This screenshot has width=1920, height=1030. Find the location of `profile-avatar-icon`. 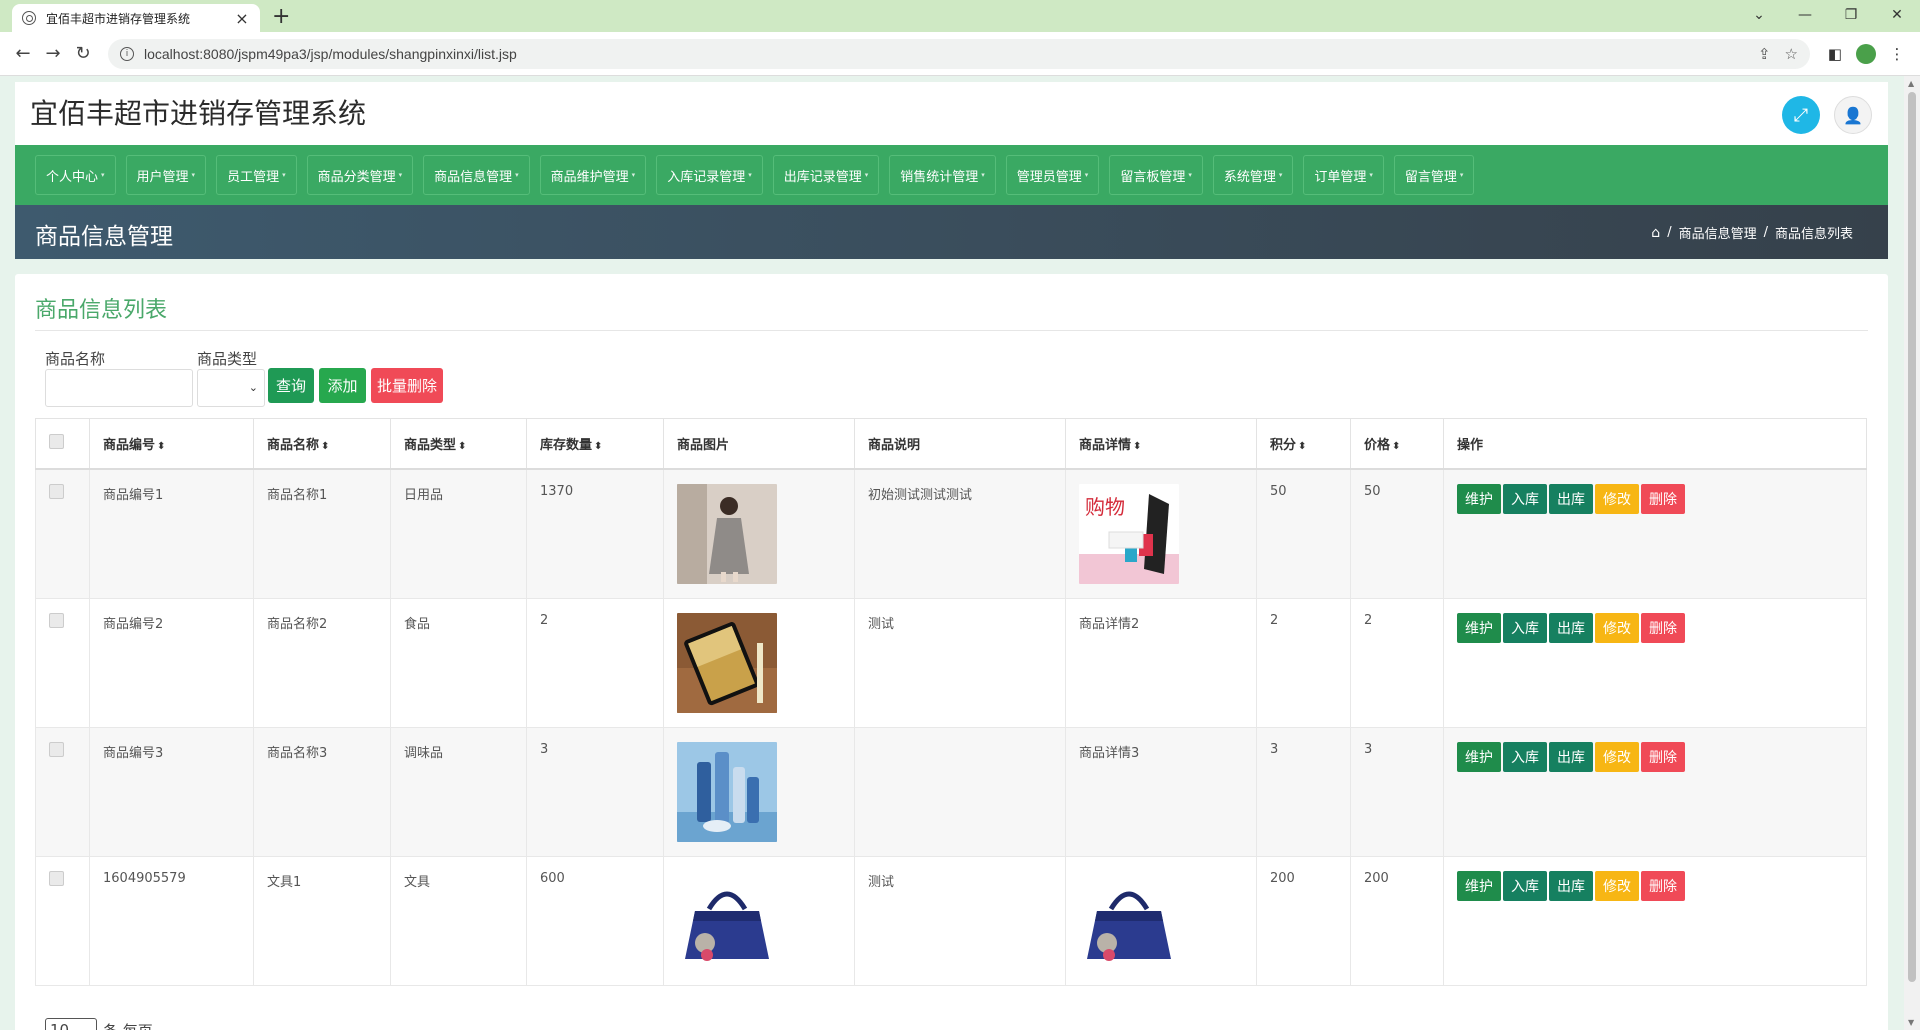

profile-avatar-icon is located at coordinates (1866, 53).